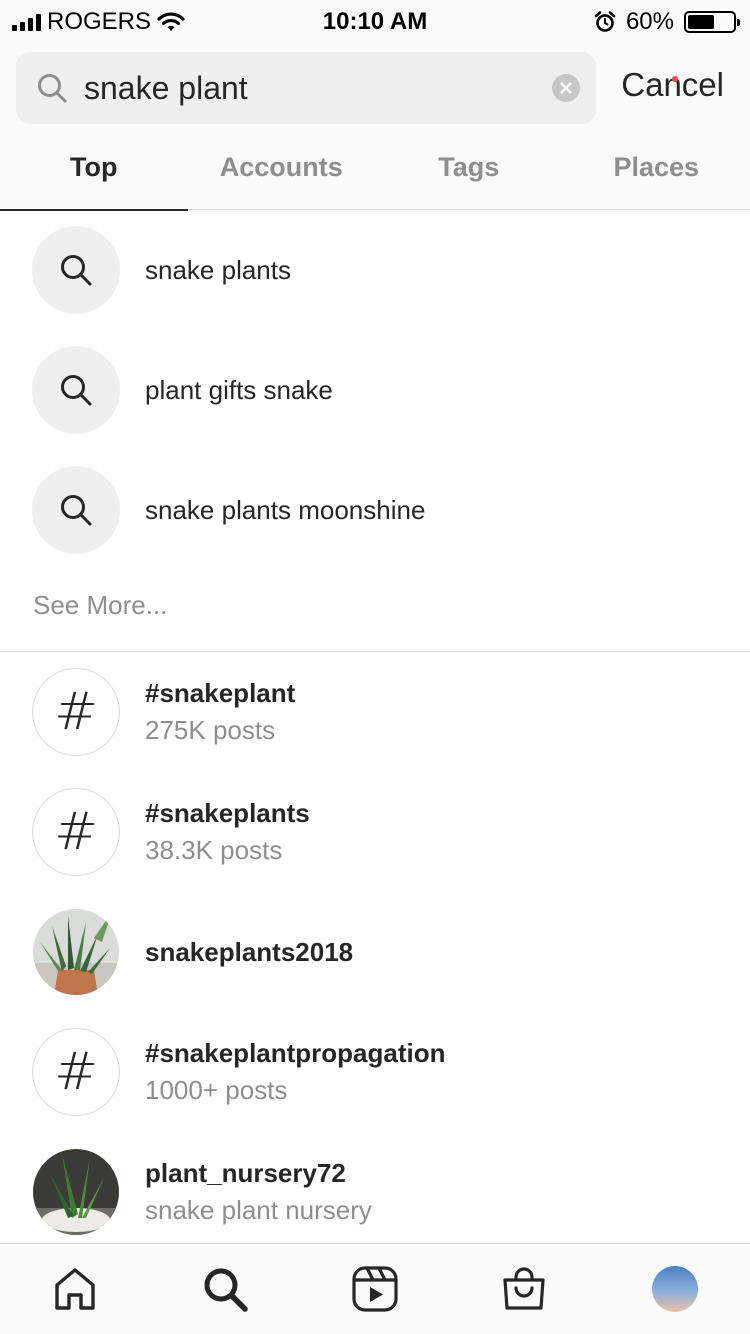 This screenshot has height=1334, width=750. I want to click on tab-tags: Tags, so click(469, 174).